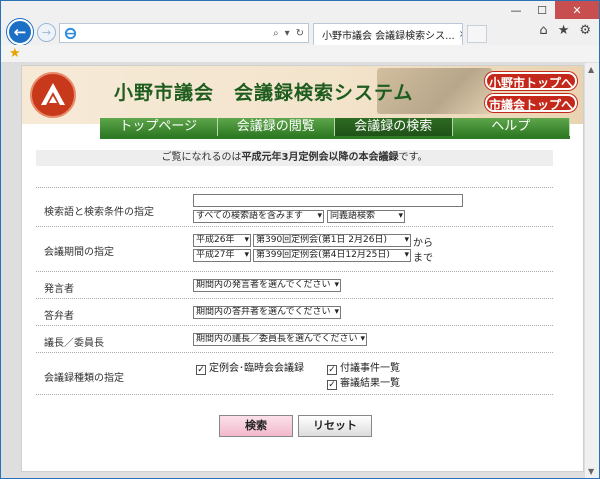 This screenshot has width=600, height=479. What do you see at coordinates (222, 240) in the screenshot?
I see `from-year-select: 平成26年` at bounding box center [222, 240].